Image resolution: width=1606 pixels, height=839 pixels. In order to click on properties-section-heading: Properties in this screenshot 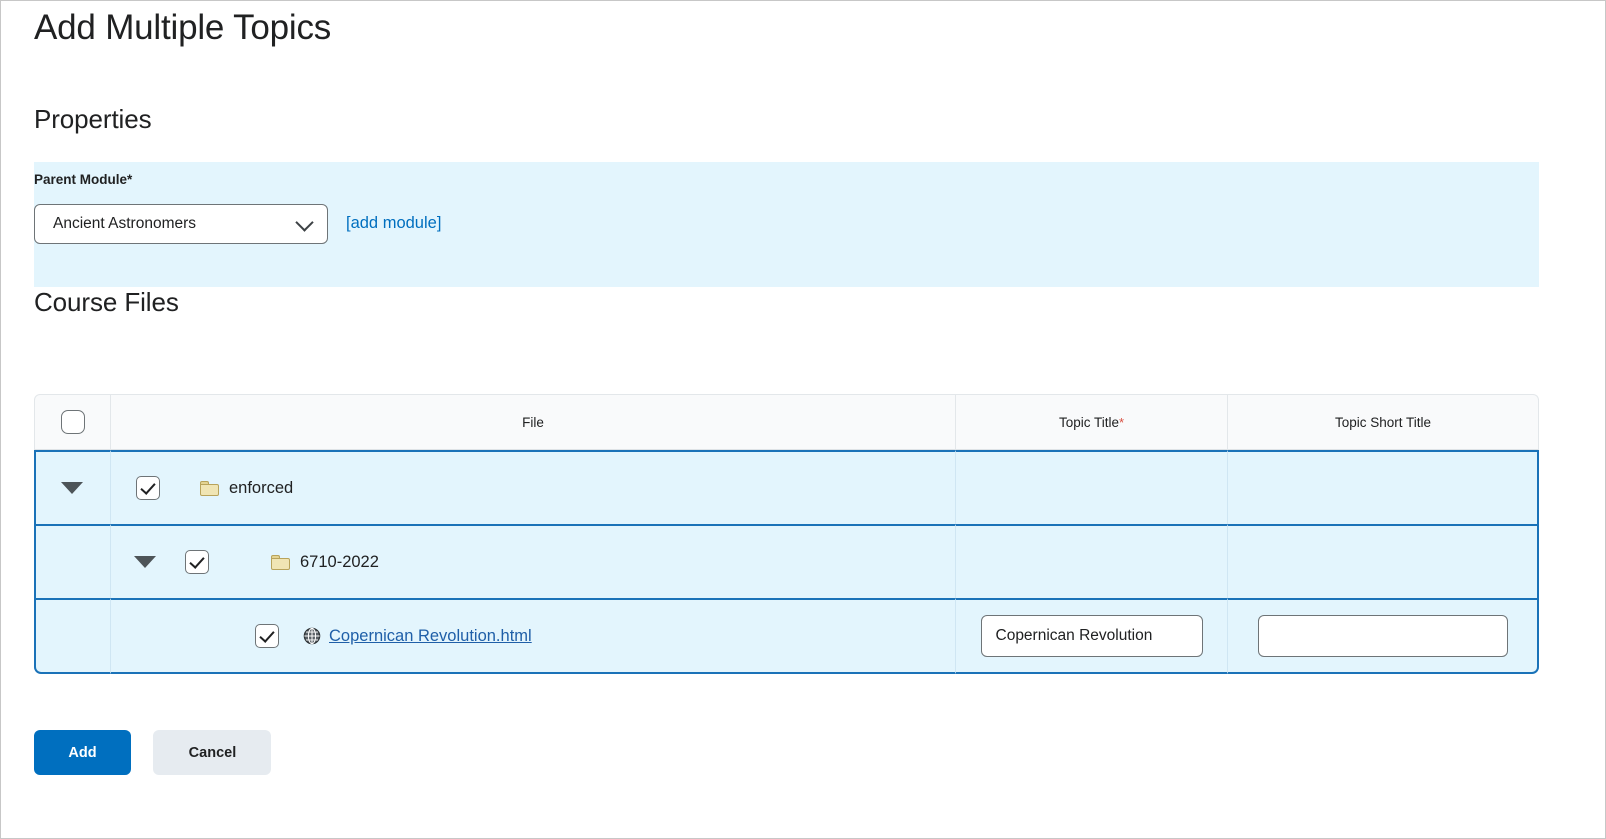, I will do `click(93, 119)`.